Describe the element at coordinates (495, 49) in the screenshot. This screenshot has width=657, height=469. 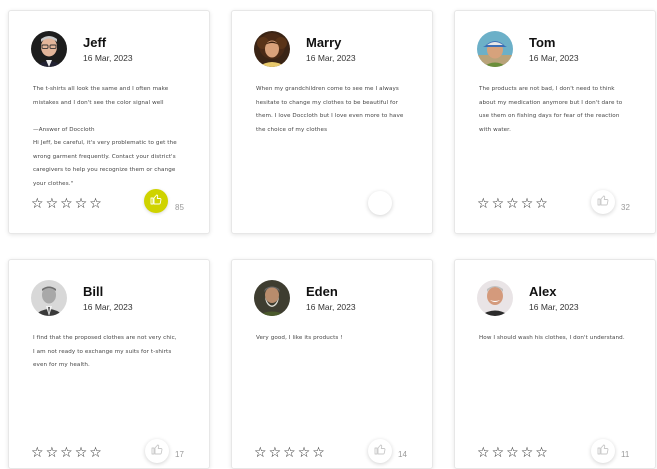
I see `avatar-man-cap` at that location.